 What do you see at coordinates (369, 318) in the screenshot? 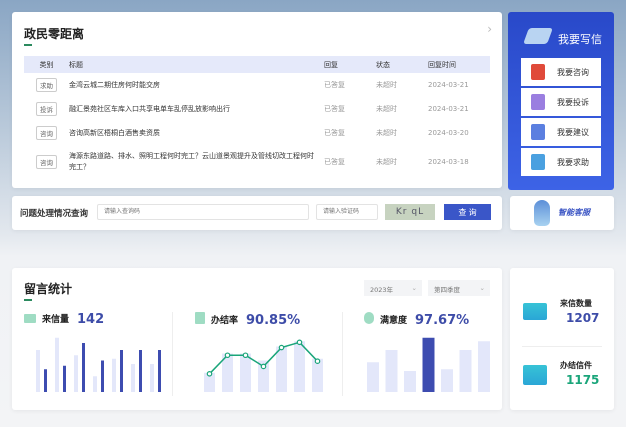
I see `user-icon` at bounding box center [369, 318].